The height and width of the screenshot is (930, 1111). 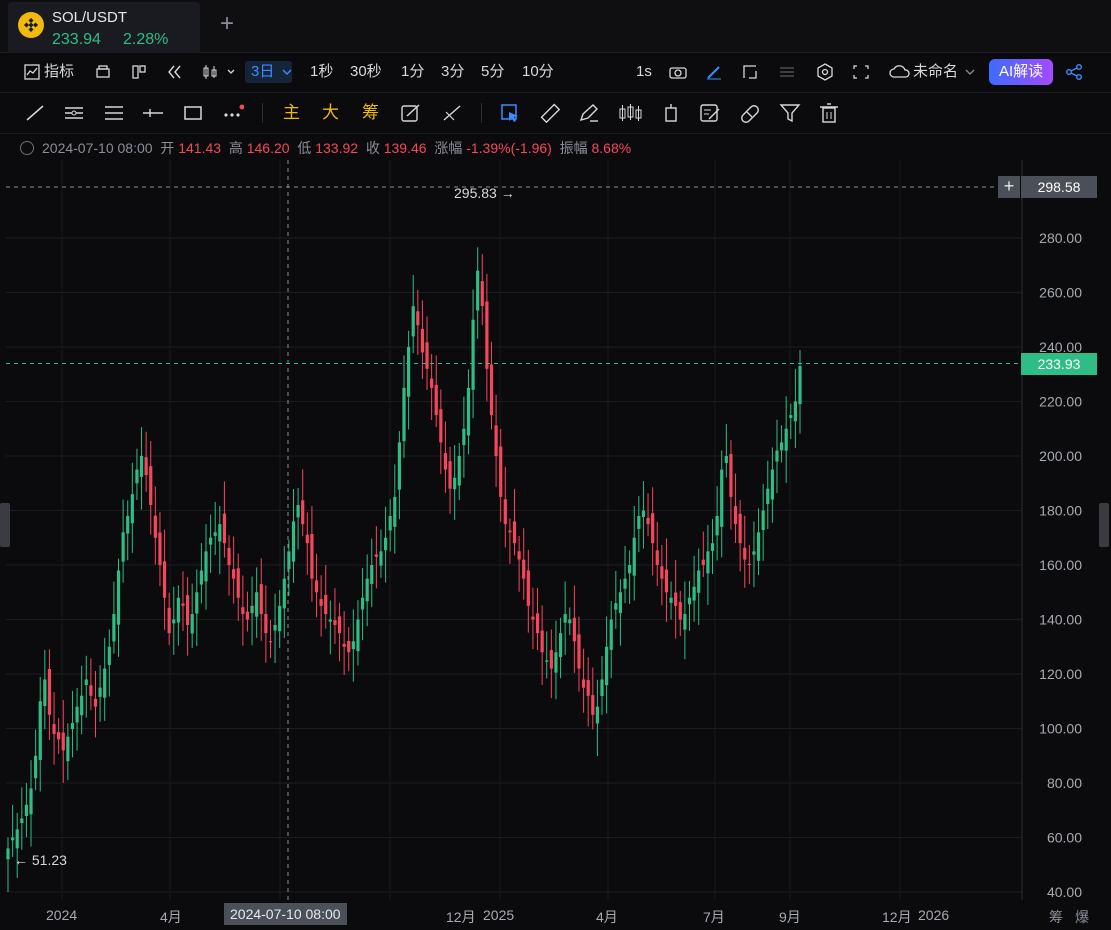 I want to click on rectangle-icon, so click(x=193, y=113).